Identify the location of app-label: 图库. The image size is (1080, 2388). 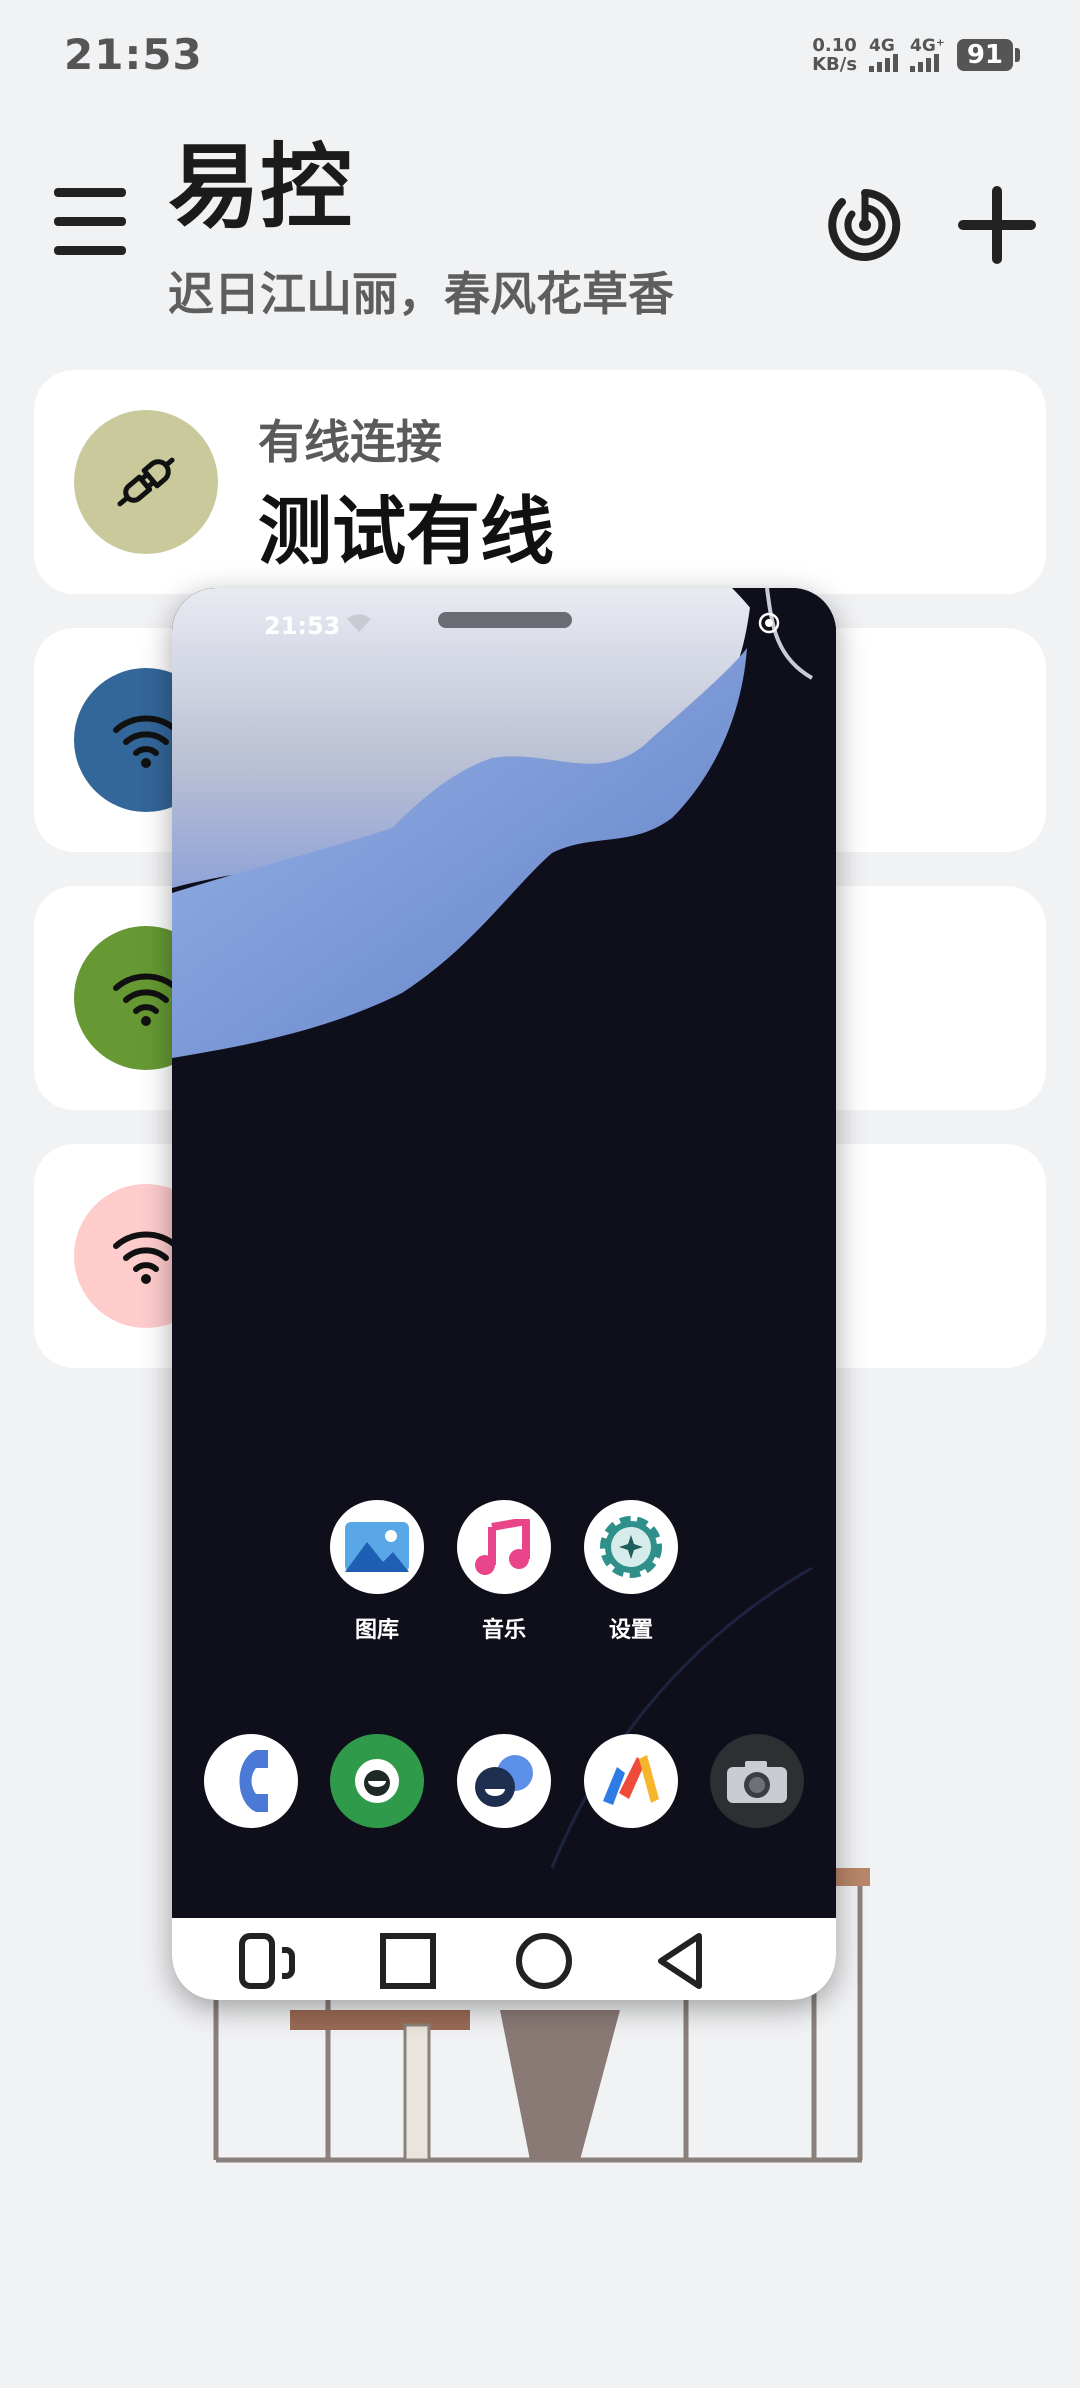
(376, 1630).